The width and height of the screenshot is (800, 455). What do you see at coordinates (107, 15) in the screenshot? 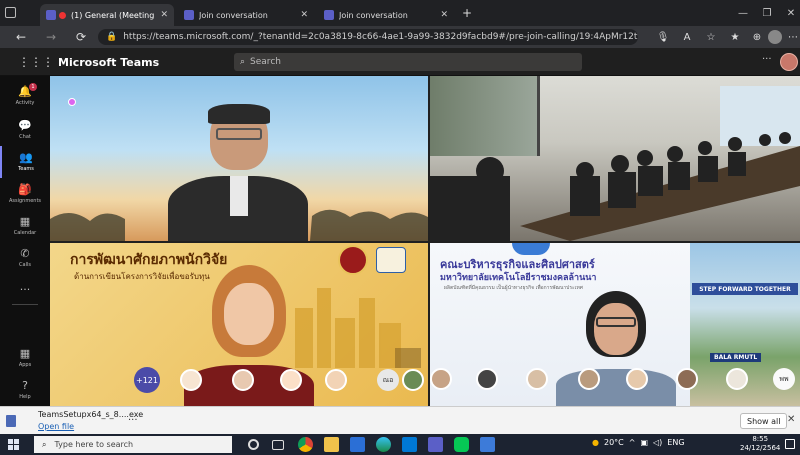
I see `browser-tab-1: (1) General (Meeting) | Mic ✕` at bounding box center [107, 15].